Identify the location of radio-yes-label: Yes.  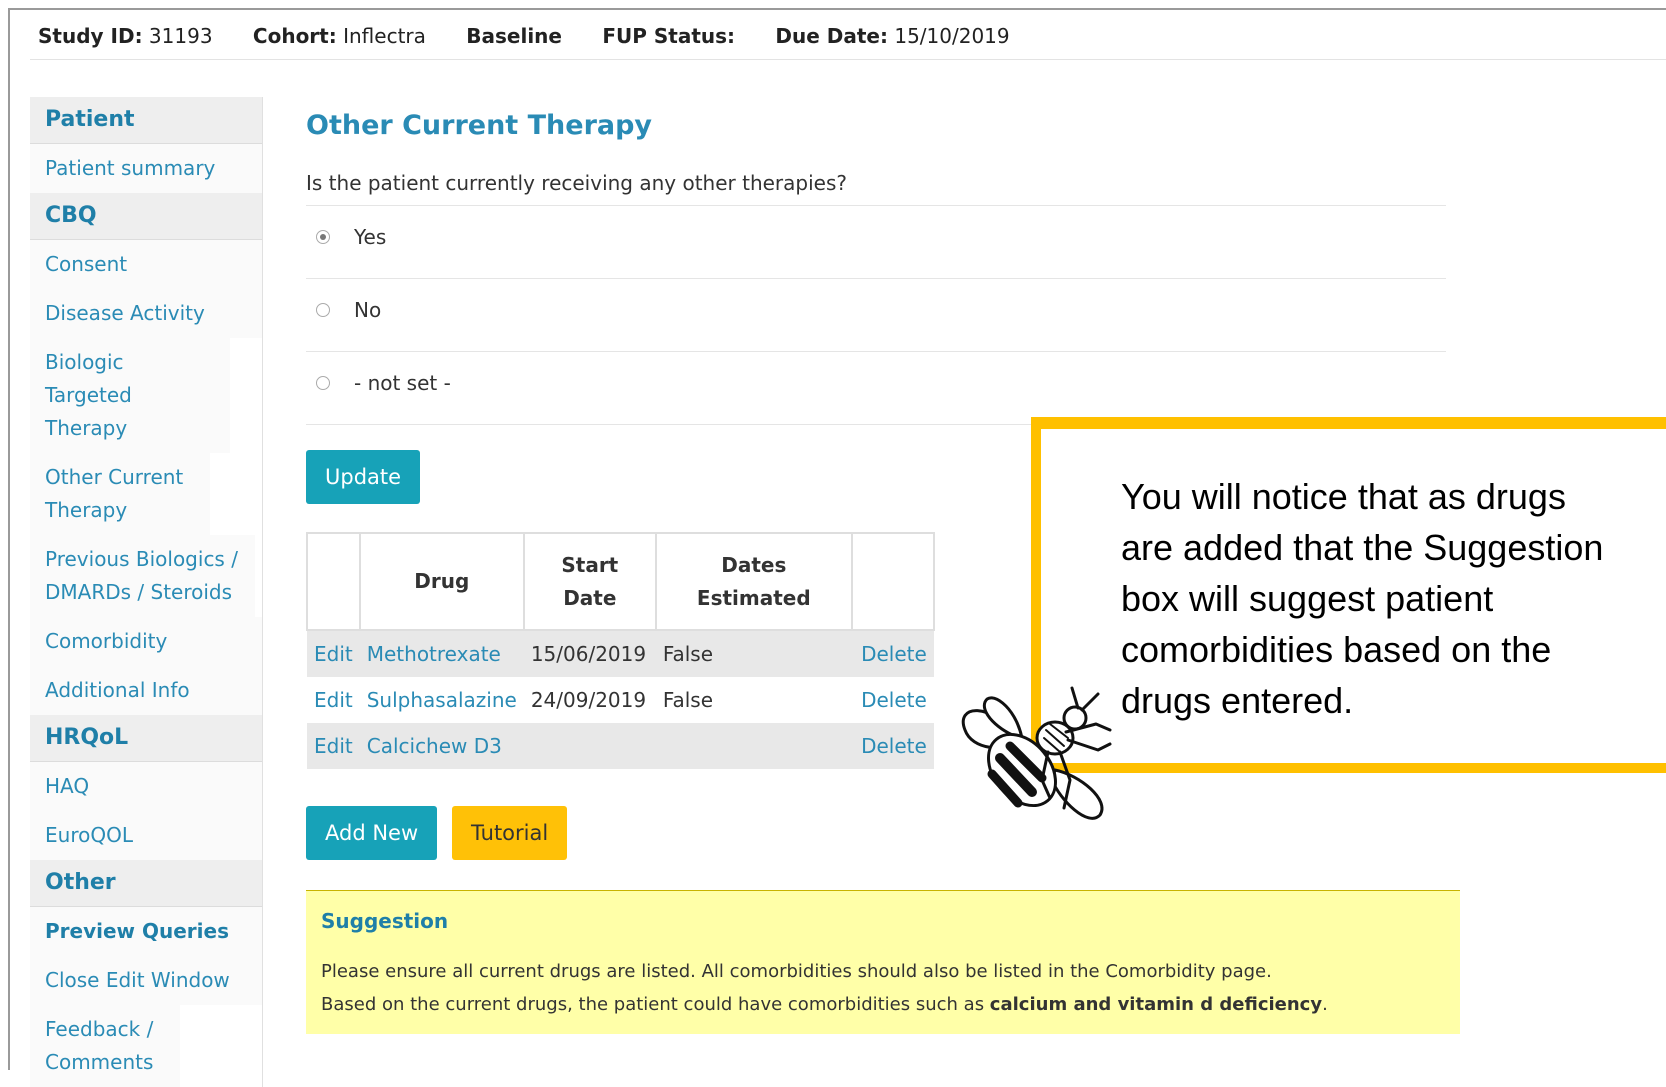
(370, 237).